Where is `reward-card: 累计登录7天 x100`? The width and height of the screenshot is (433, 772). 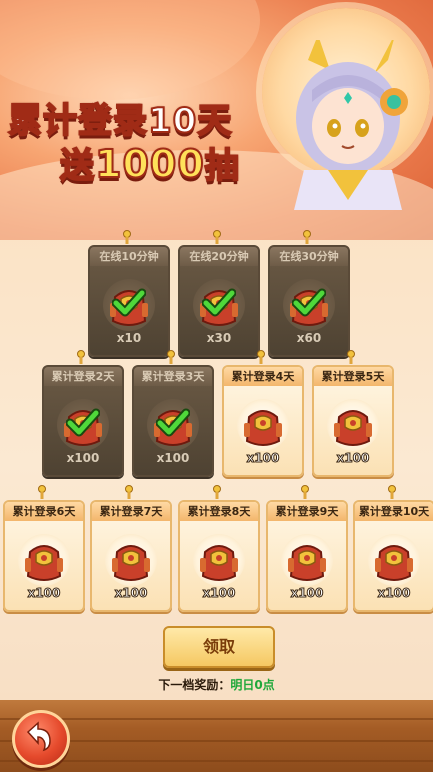 reward-card: 累计登录7天 x100 is located at coordinates (131, 556).